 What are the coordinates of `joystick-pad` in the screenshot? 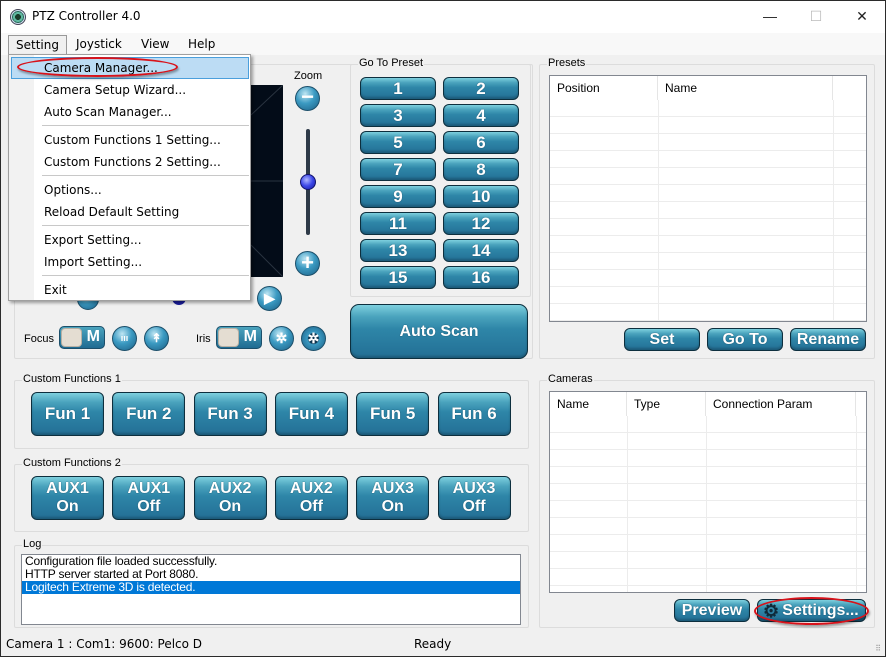 It's located at (267, 181).